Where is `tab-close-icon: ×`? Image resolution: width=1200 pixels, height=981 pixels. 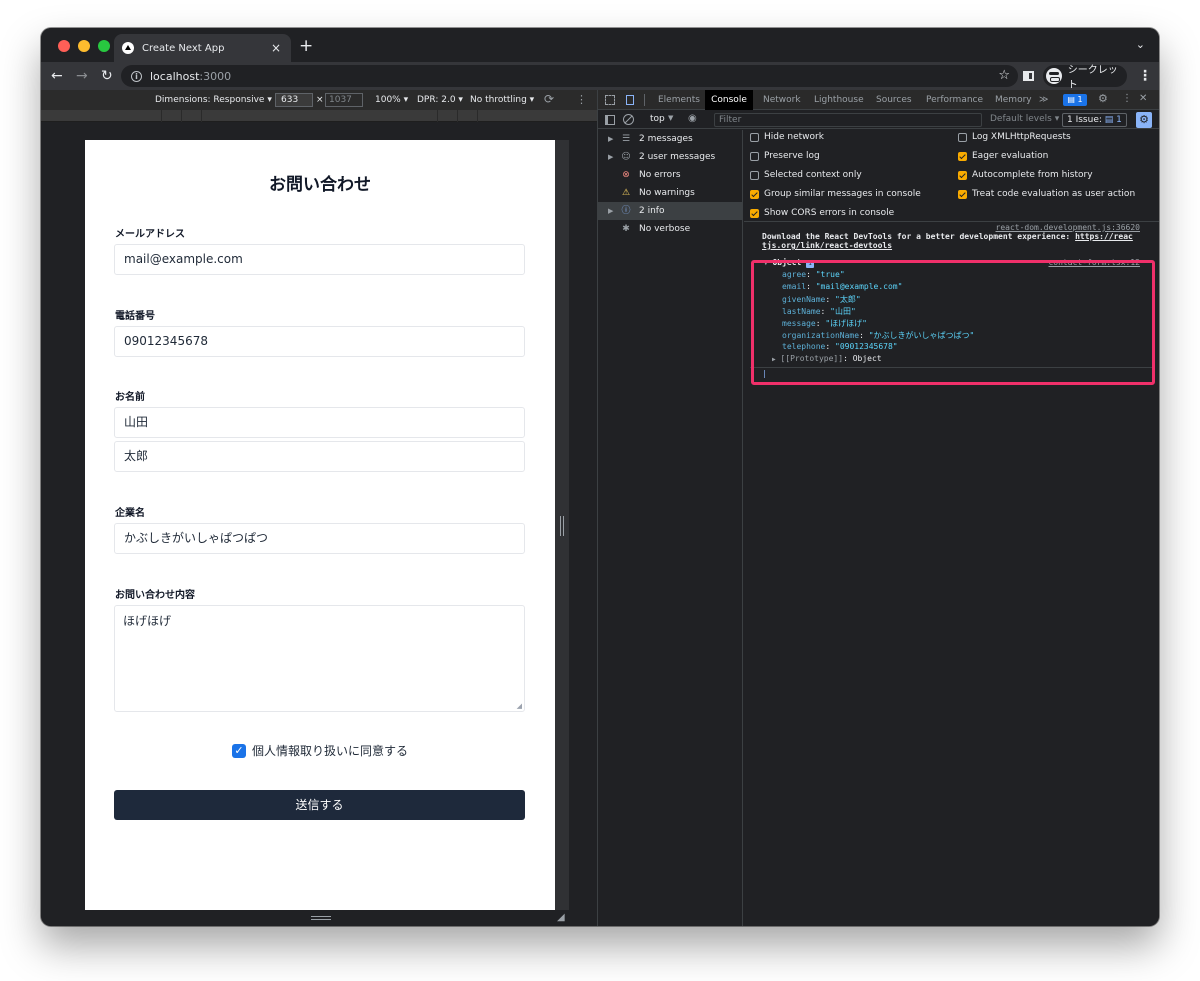 tab-close-icon: × is located at coordinates (276, 48).